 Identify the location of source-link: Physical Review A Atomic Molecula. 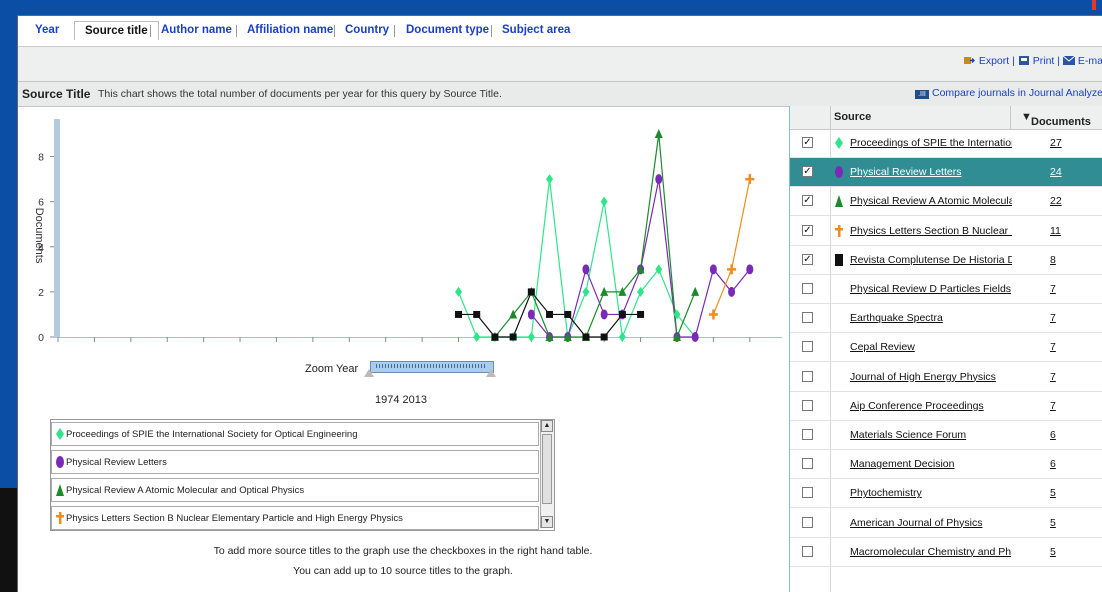
(931, 201).